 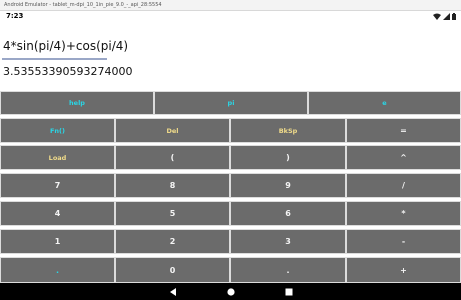 What do you see at coordinates (403, 185) in the screenshot?
I see `divide-button: /` at bounding box center [403, 185].